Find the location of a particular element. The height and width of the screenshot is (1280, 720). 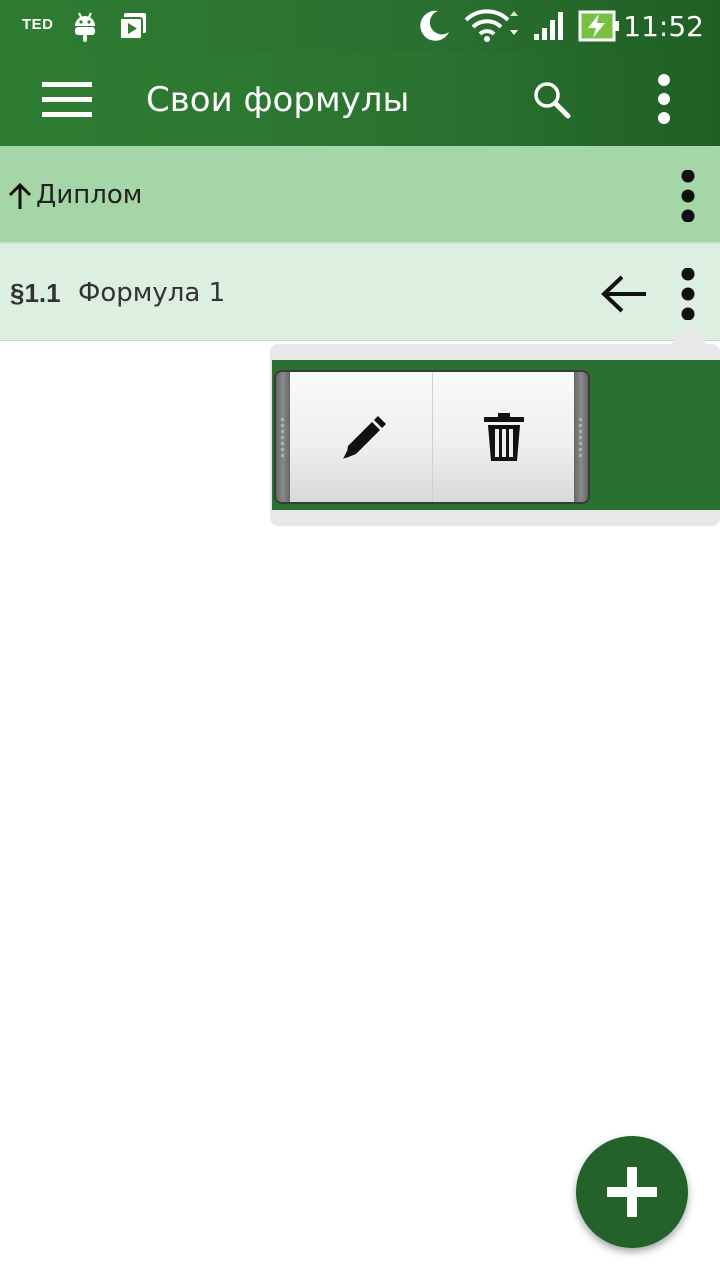

formula-number: §1.1 is located at coordinates (35, 293).